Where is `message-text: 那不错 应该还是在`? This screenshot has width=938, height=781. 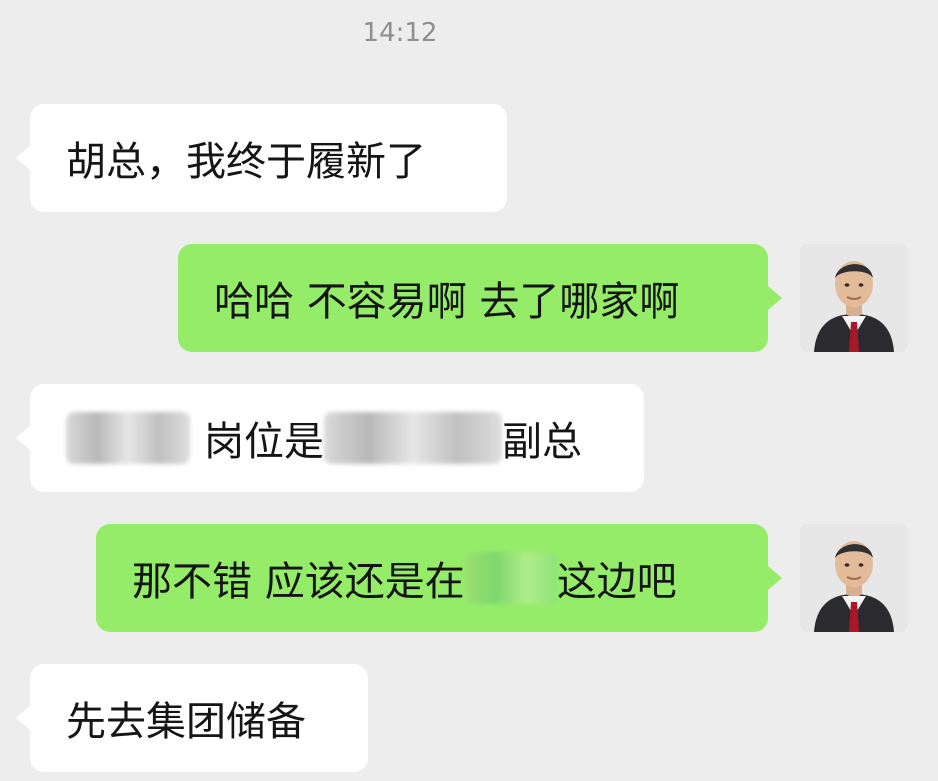 message-text: 那不错 应该还是在 is located at coordinates (298, 582).